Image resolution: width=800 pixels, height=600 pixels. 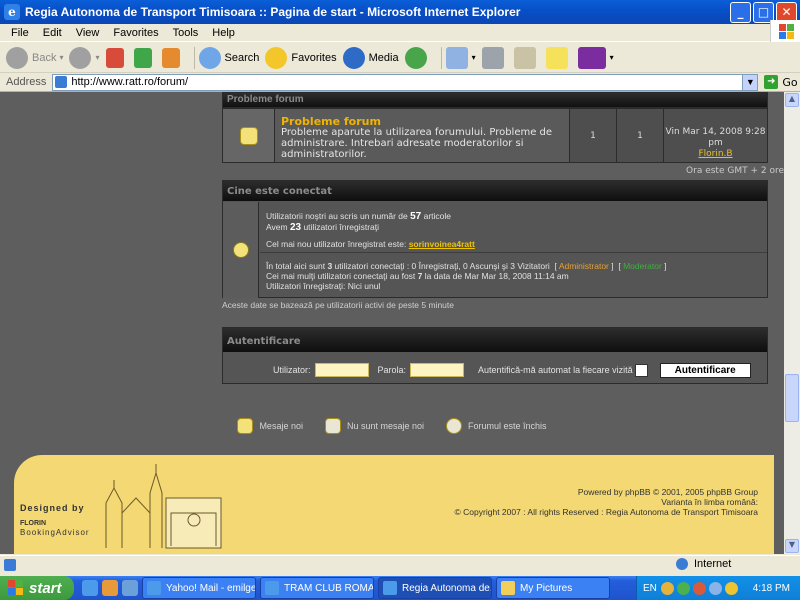 What do you see at coordinates (12, 12) in the screenshot?
I see `ie-icon: e` at bounding box center [12, 12].